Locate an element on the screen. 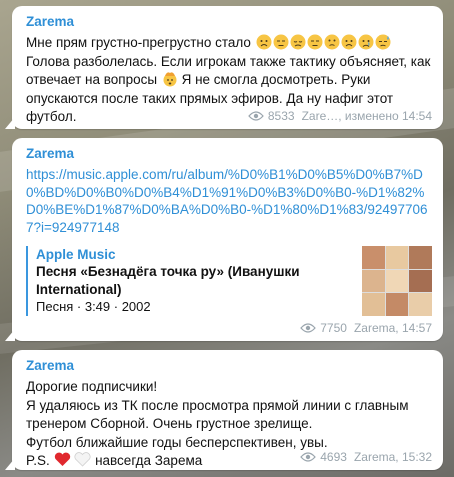  message-meta: 4693 Zarema, 15:32 is located at coordinates (366, 457).